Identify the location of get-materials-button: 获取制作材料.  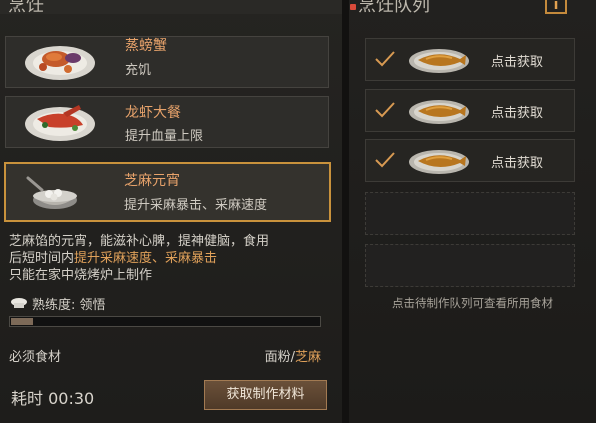
(265, 395).